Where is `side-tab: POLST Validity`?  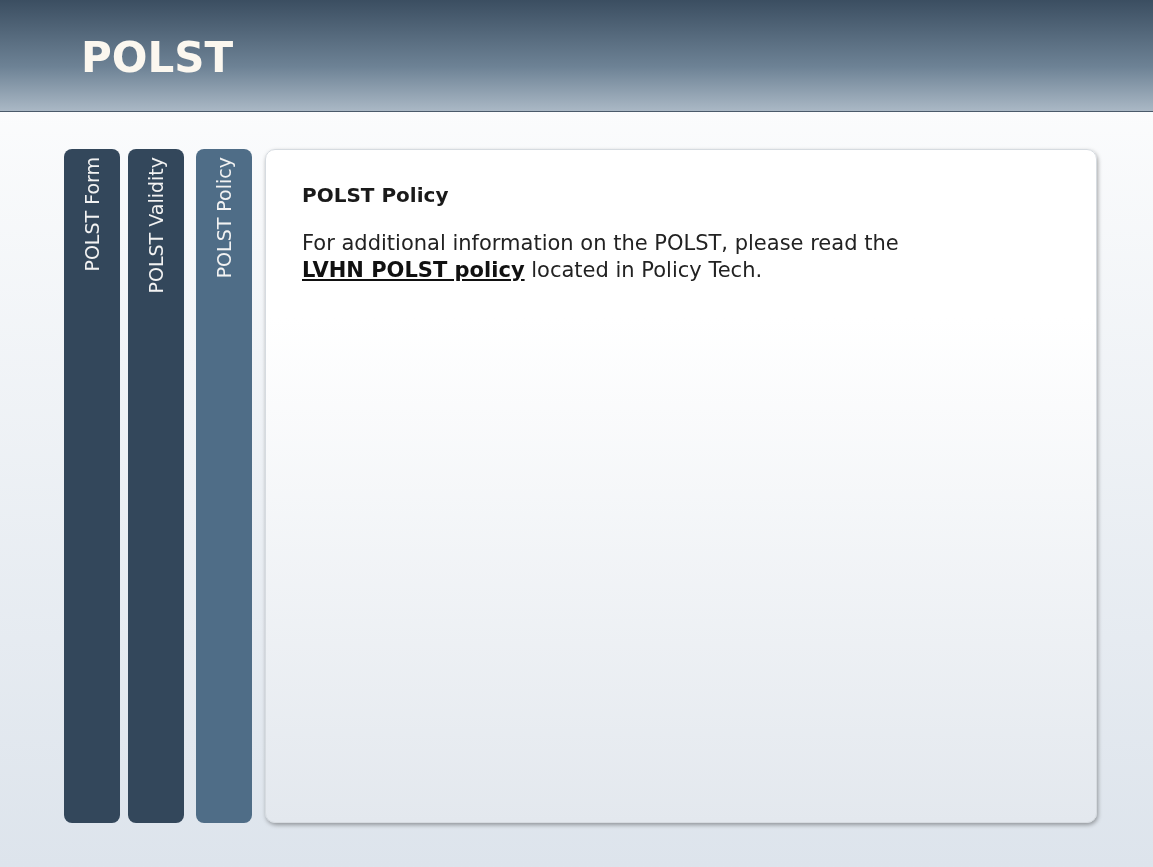 side-tab: POLST Validity is located at coordinates (156, 486).